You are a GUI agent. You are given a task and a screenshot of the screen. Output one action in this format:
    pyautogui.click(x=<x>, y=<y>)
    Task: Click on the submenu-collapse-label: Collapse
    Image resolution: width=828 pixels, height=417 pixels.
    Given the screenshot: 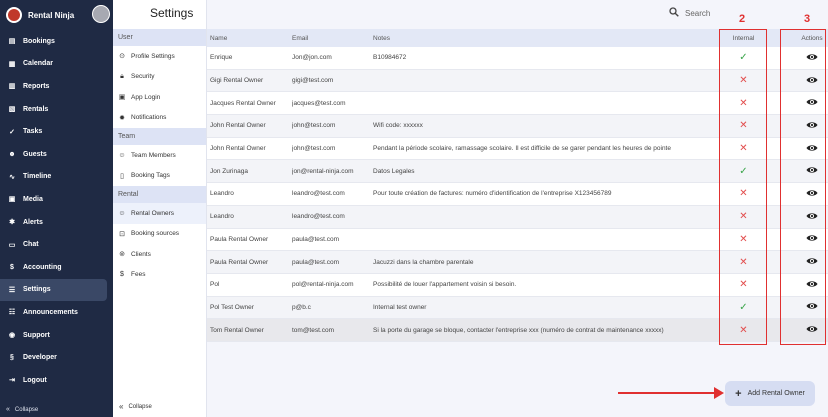 What is the action you would take?
    pyautogui.click(x=140, y=406)
    